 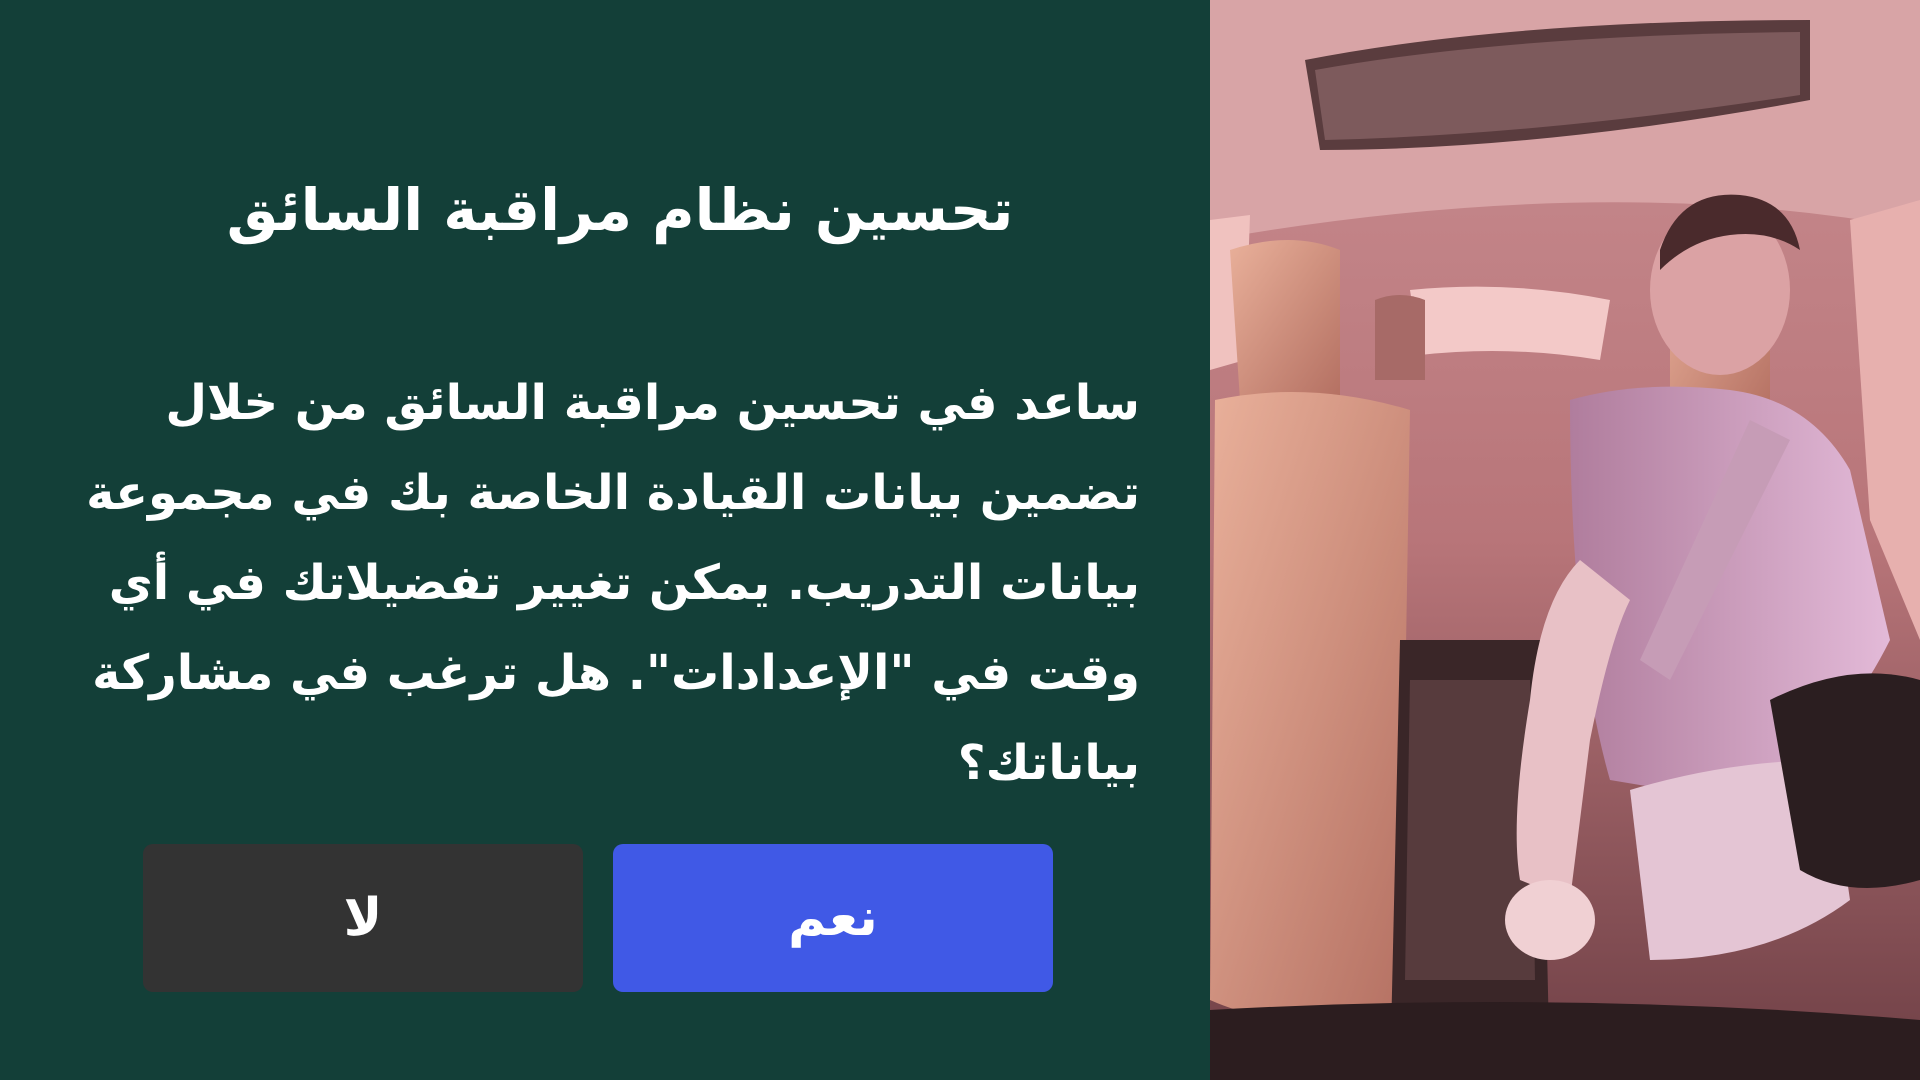 What do you see at coordinates (620, 210) in the screenshot?
I see `dialog-title: تحسين نظام مراقبة السائق` at bounding box center [620, 210].